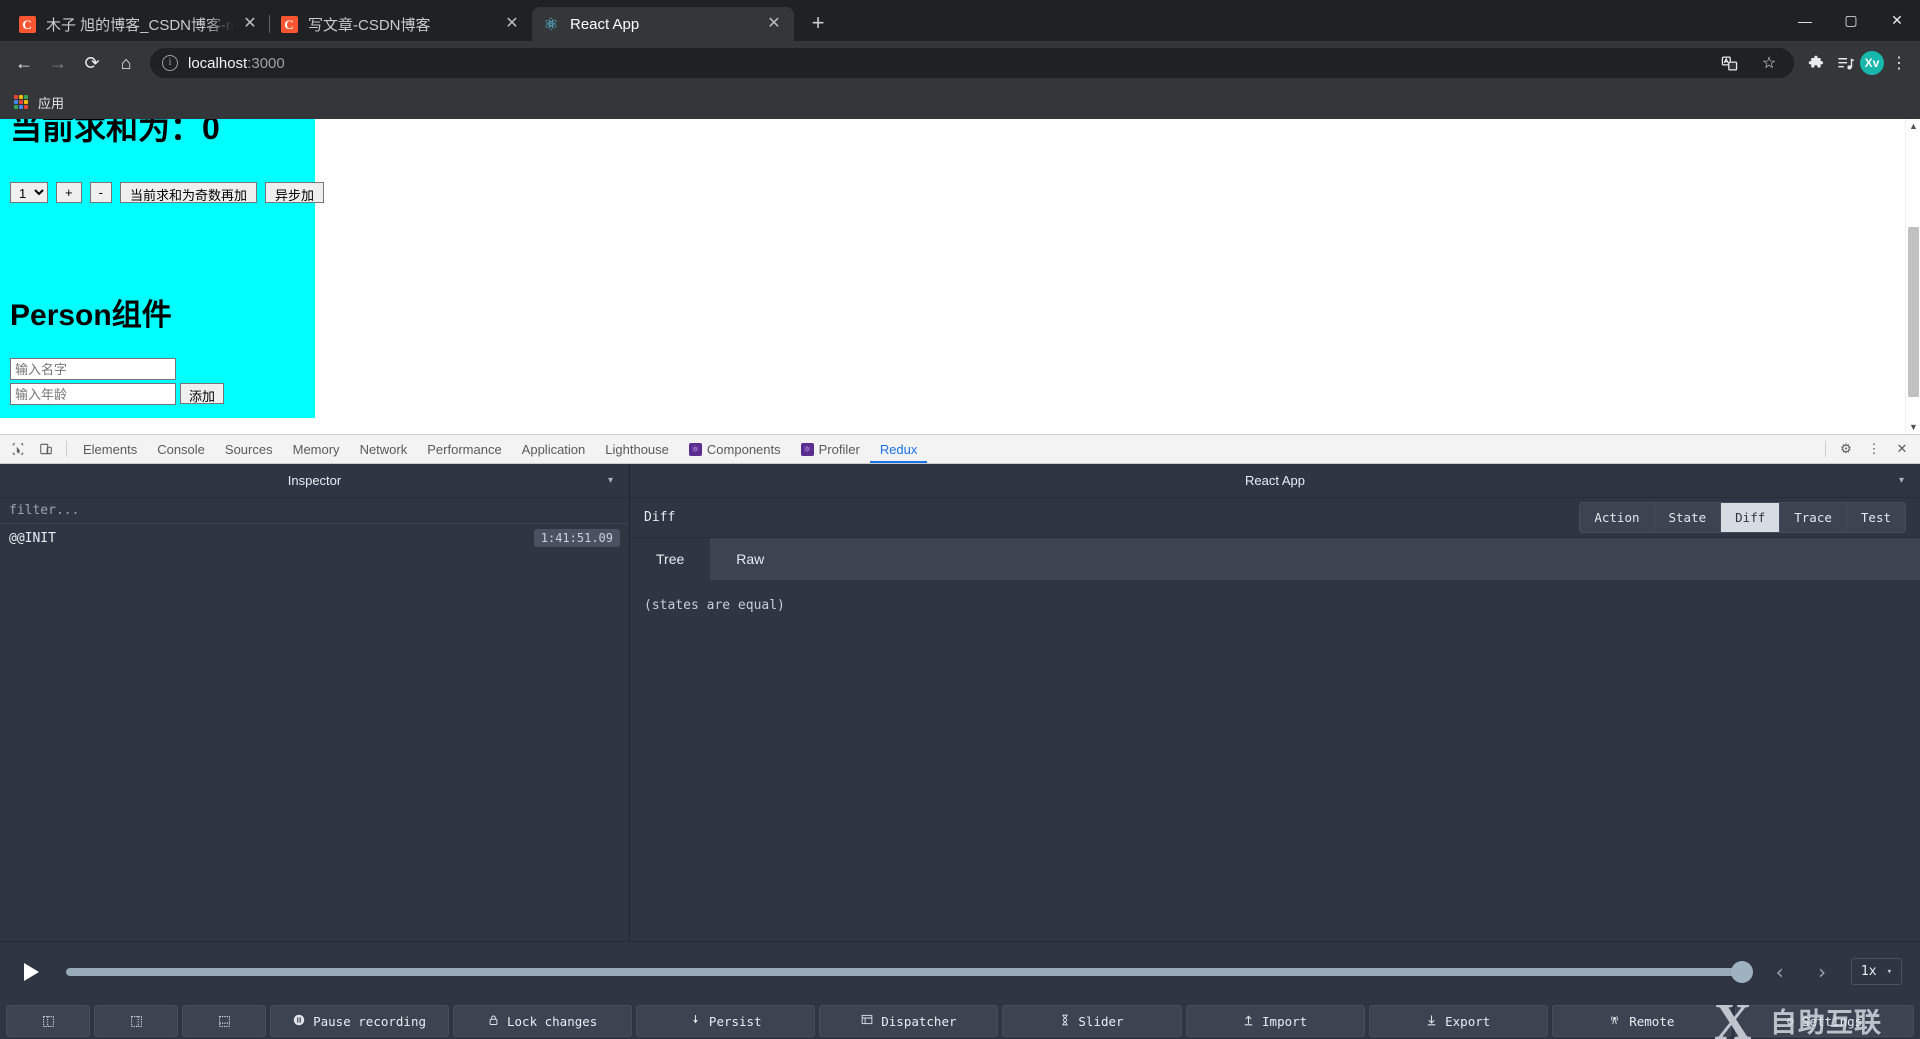  Describe the element at coordinates (24, 63) in the screenshot. I see `back-icon: ←` at that location.